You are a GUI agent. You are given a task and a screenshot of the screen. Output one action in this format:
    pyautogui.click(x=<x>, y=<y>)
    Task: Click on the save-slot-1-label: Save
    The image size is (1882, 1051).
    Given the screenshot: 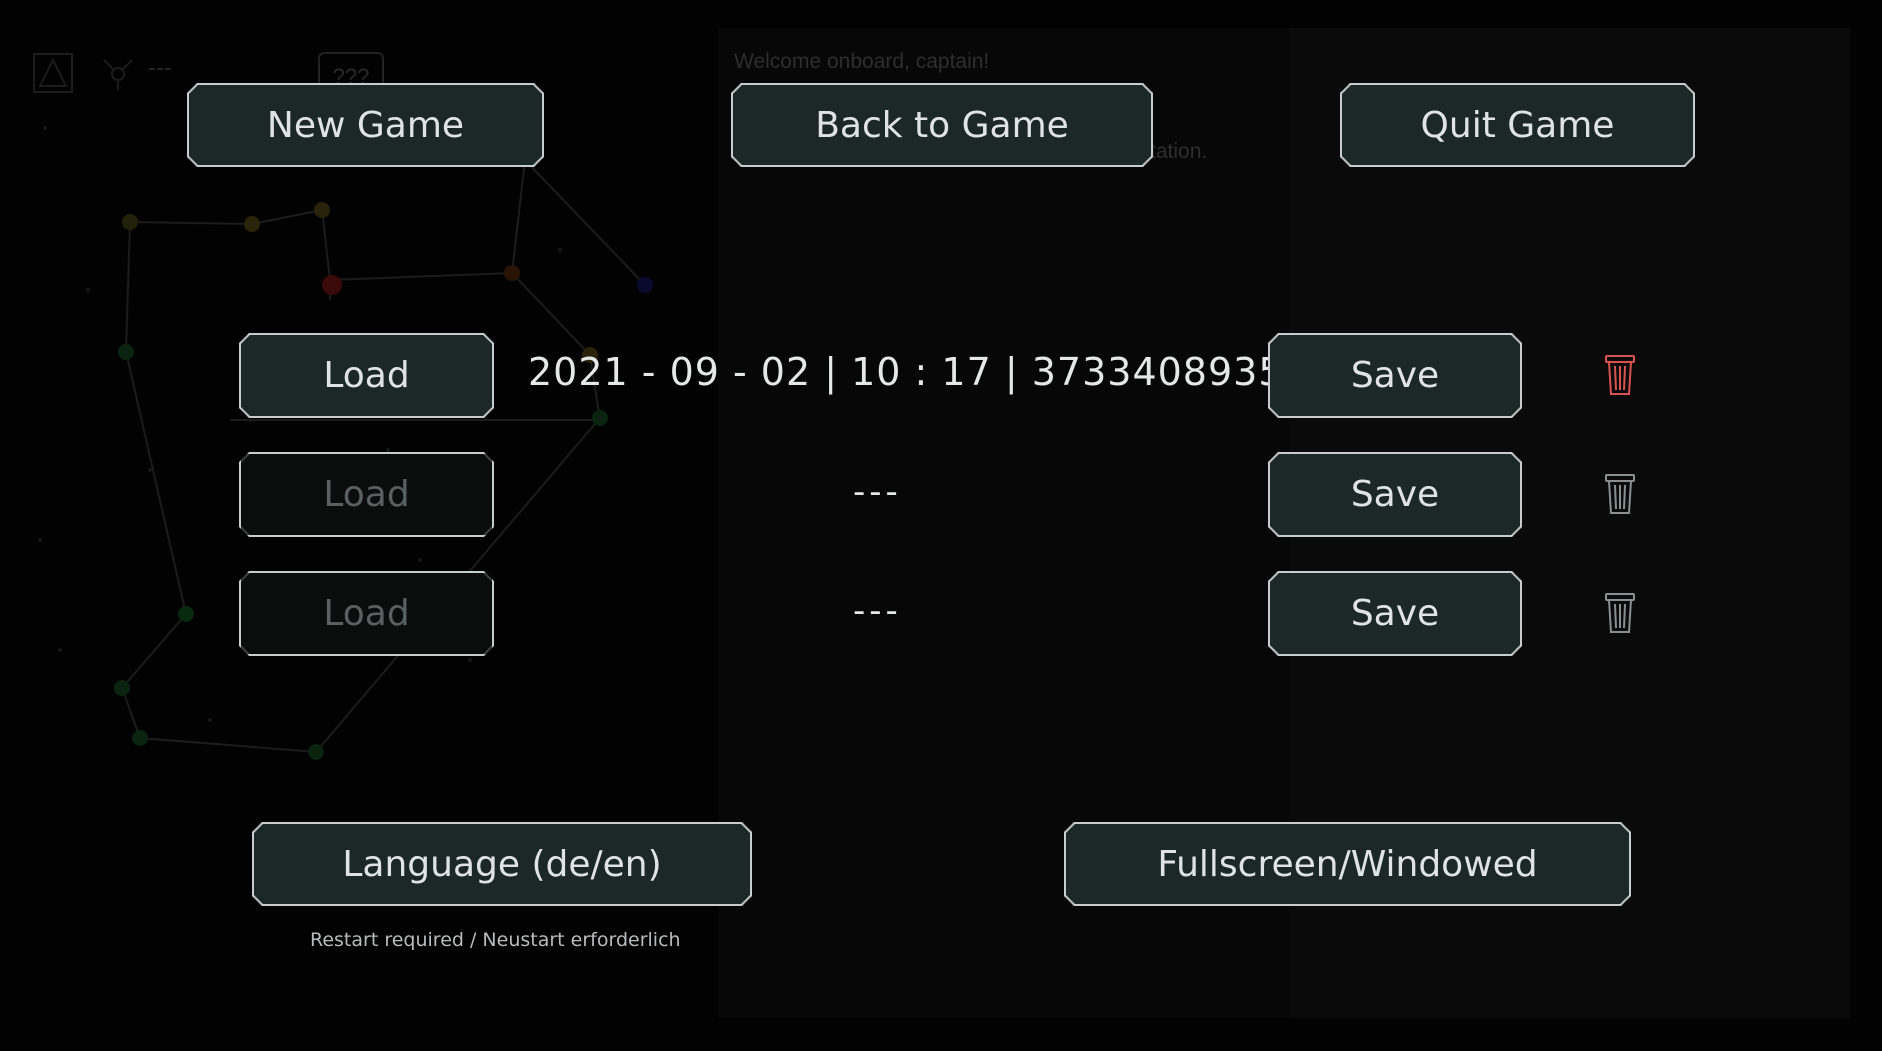 What is the action you would take?
    pyautogui.click(x=1395, y=375)
    